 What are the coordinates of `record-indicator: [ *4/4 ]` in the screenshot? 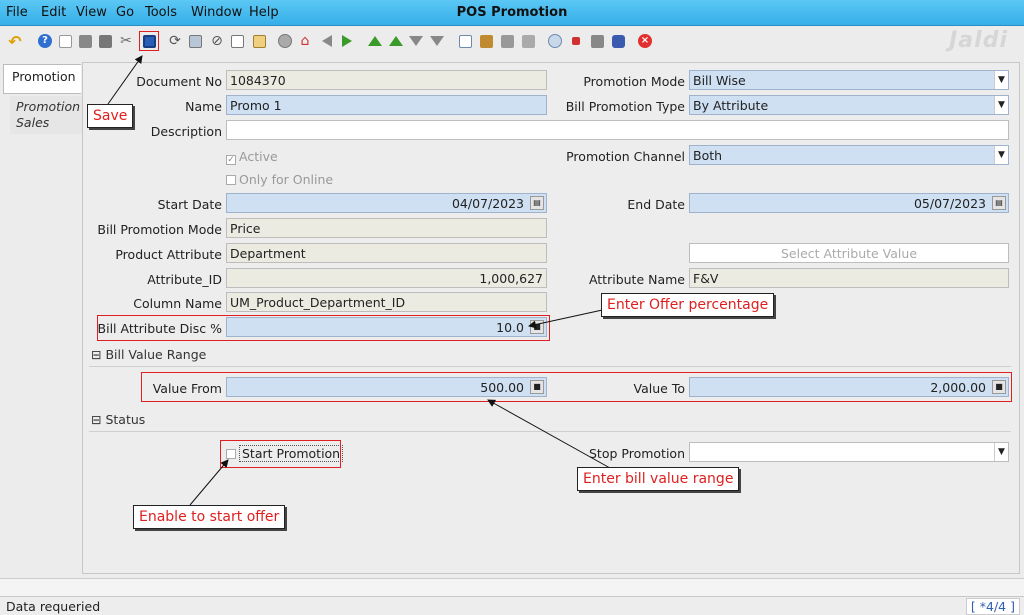 It's located at (992, 606).